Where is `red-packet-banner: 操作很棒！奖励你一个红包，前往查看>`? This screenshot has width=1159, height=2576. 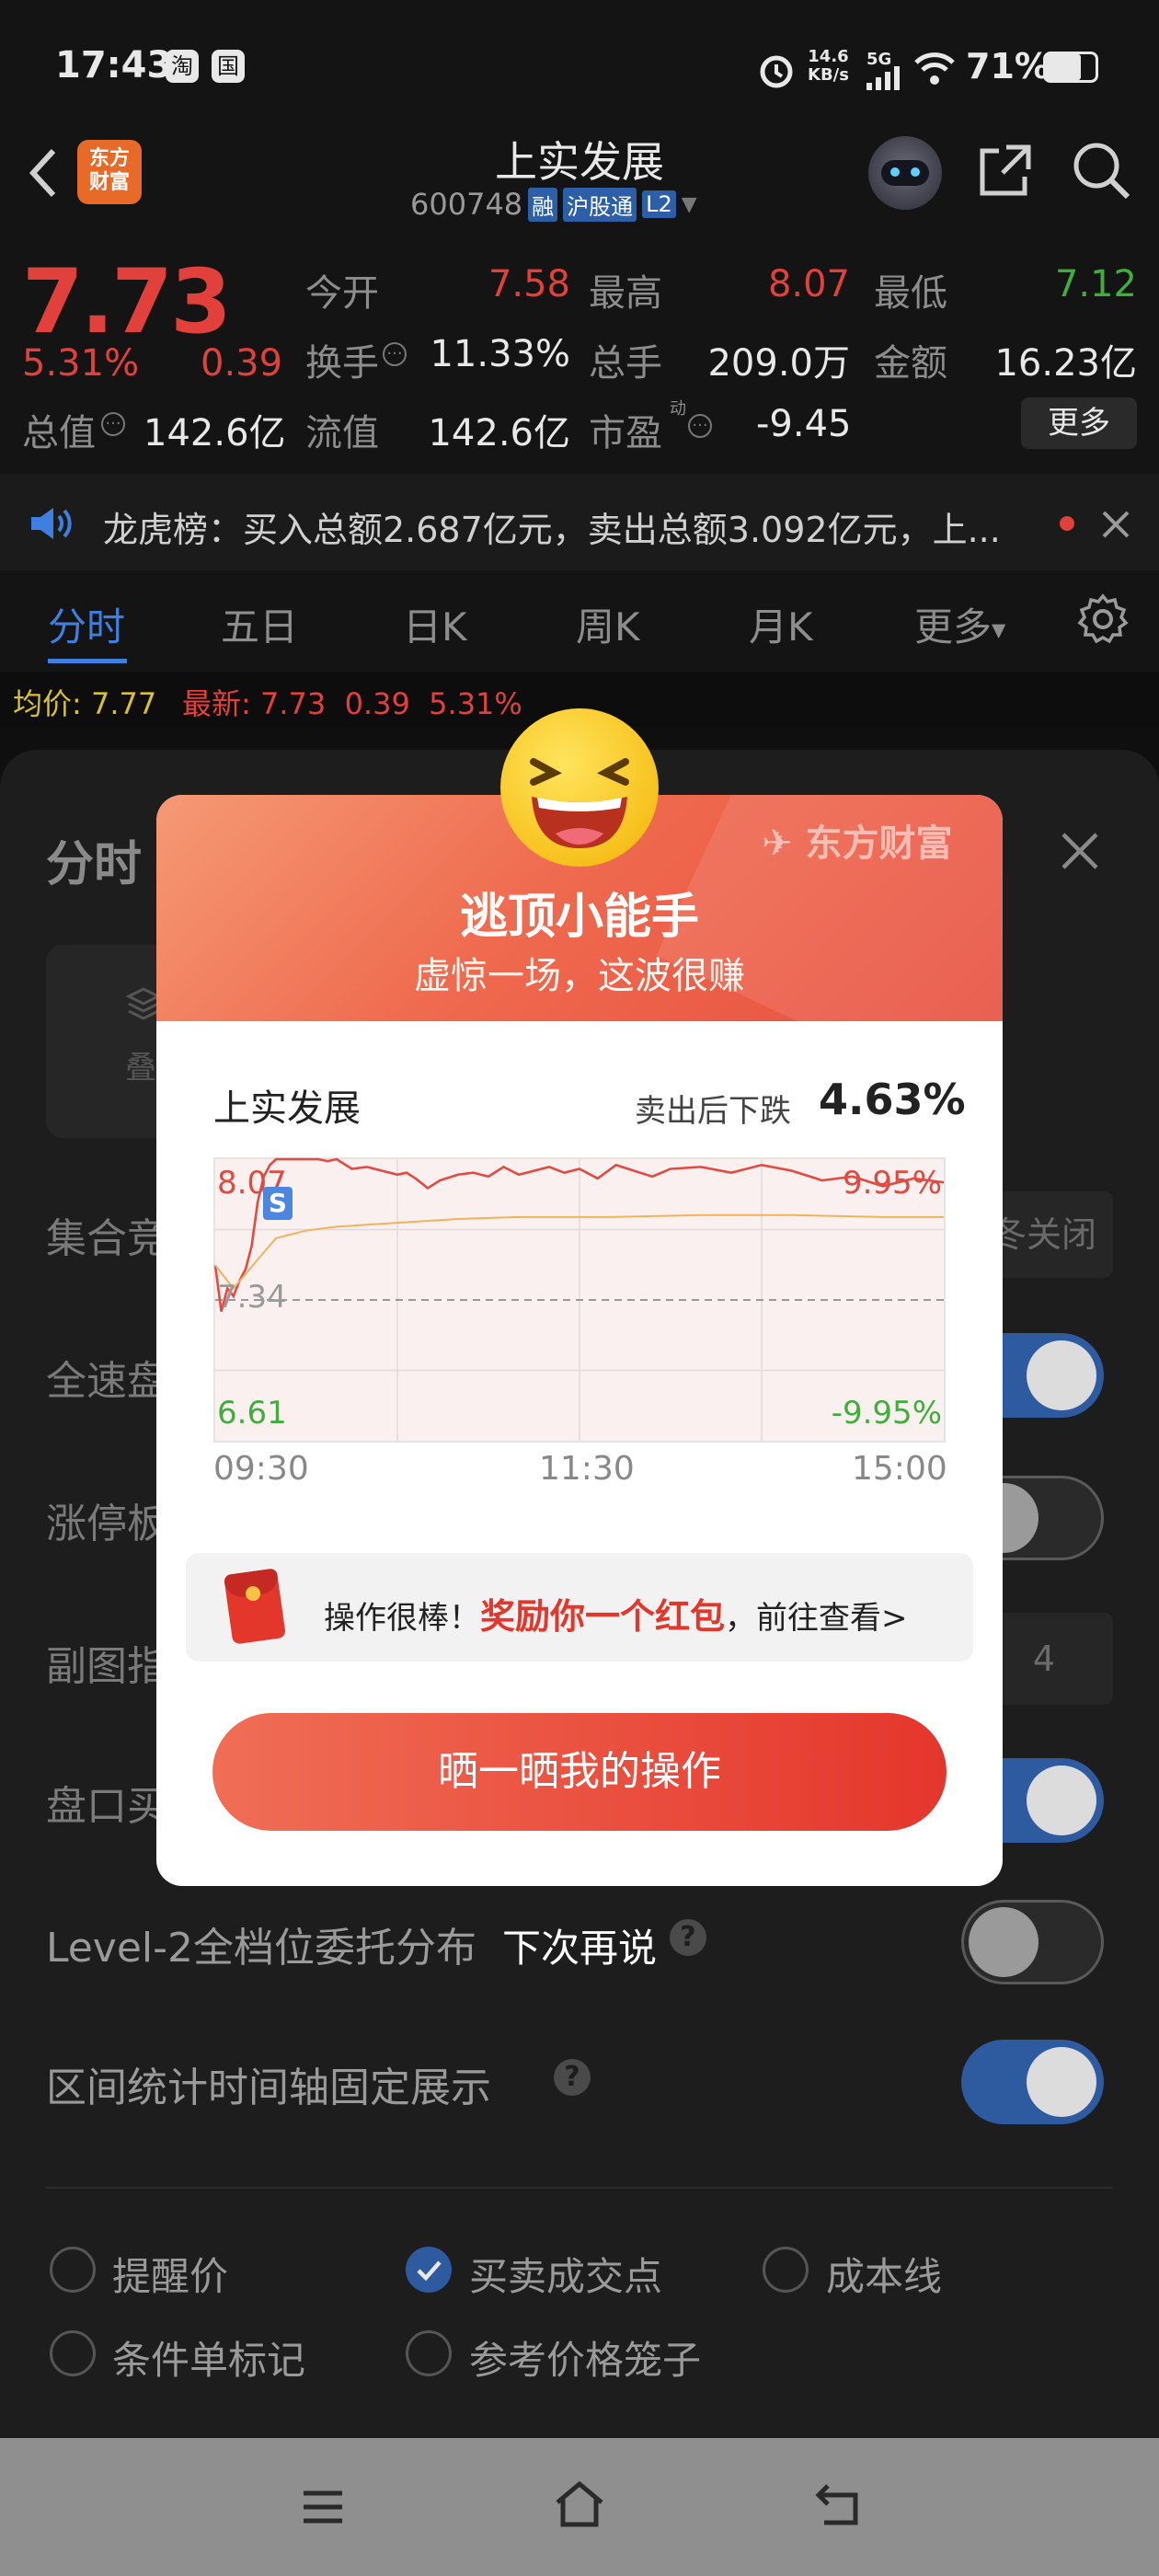
red-packet-banner: 操作很棒！奖励你一个红包，前往查看> is located at coordinates (579, 1607).